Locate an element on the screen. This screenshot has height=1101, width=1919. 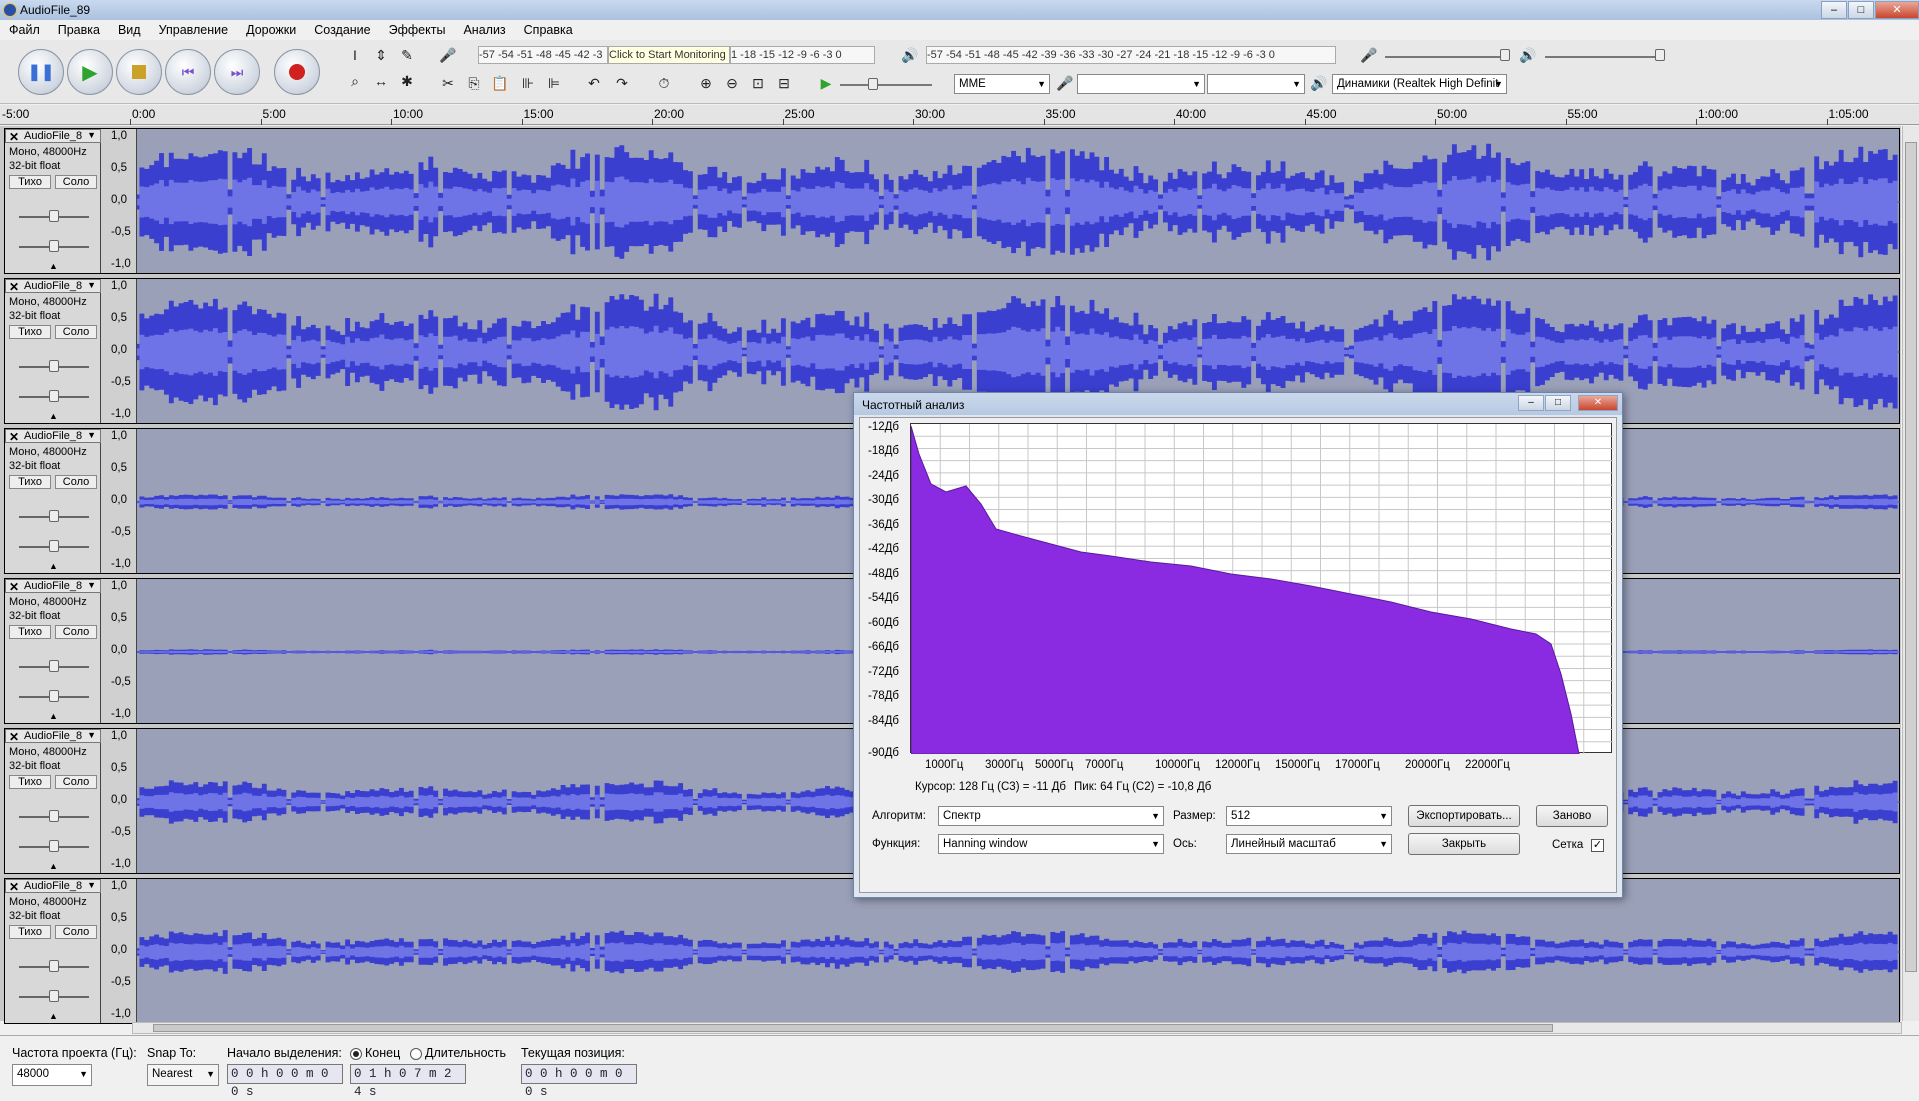
selection-end-time: 0 1 h 0 7 m 2 4 s is located at coordinates (408, 1081).